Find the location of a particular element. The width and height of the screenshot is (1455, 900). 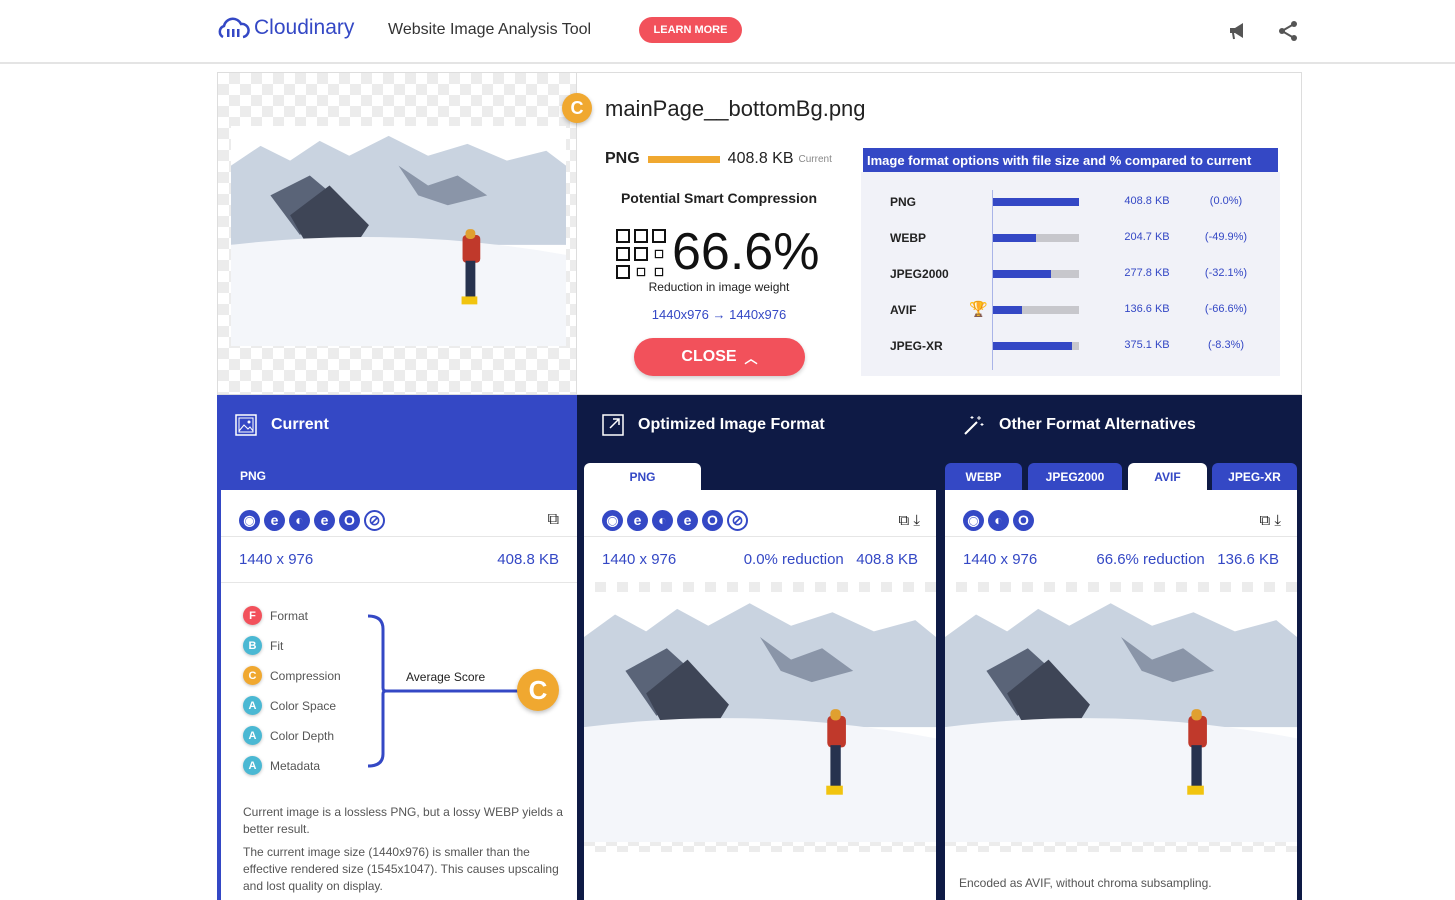

score-item: F Format is located at coordinates (275, 615).